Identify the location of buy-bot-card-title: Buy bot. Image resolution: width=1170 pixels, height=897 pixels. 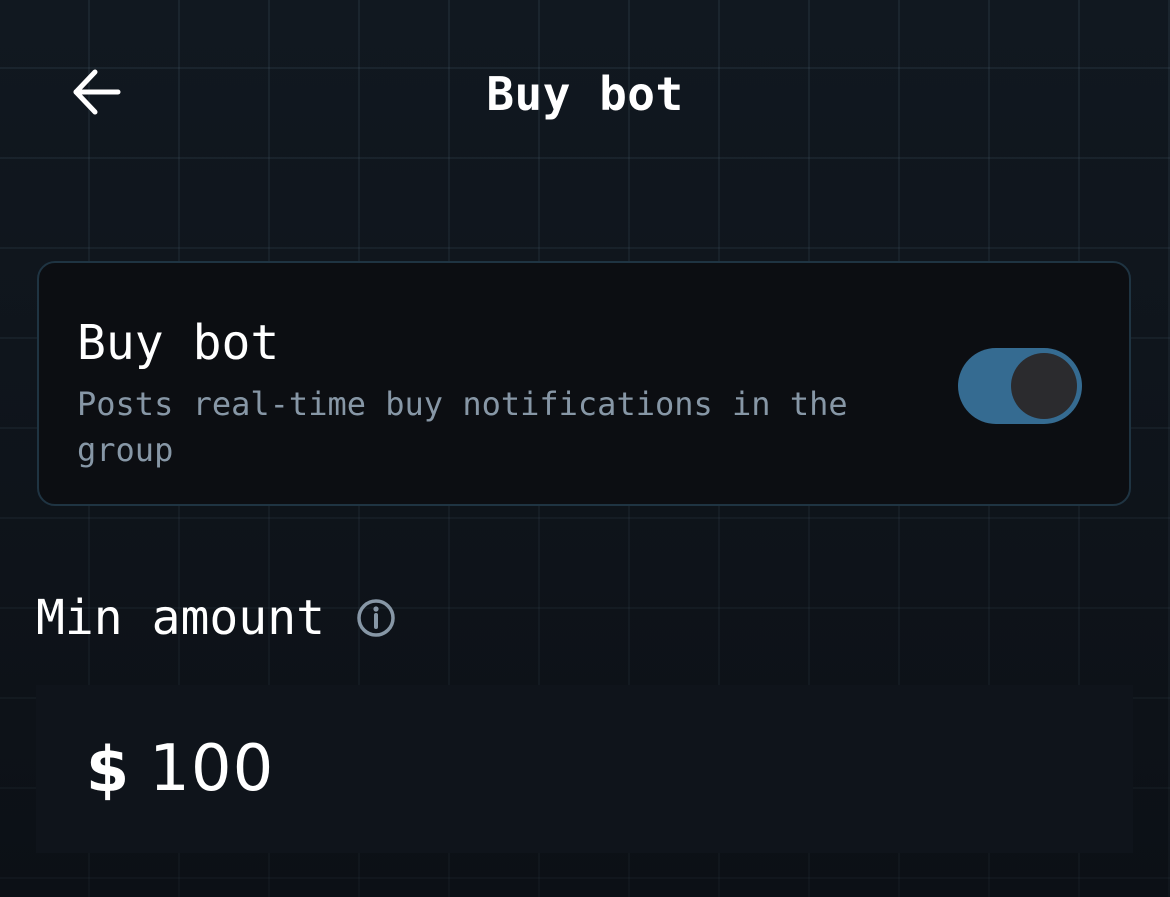
(178, 343).